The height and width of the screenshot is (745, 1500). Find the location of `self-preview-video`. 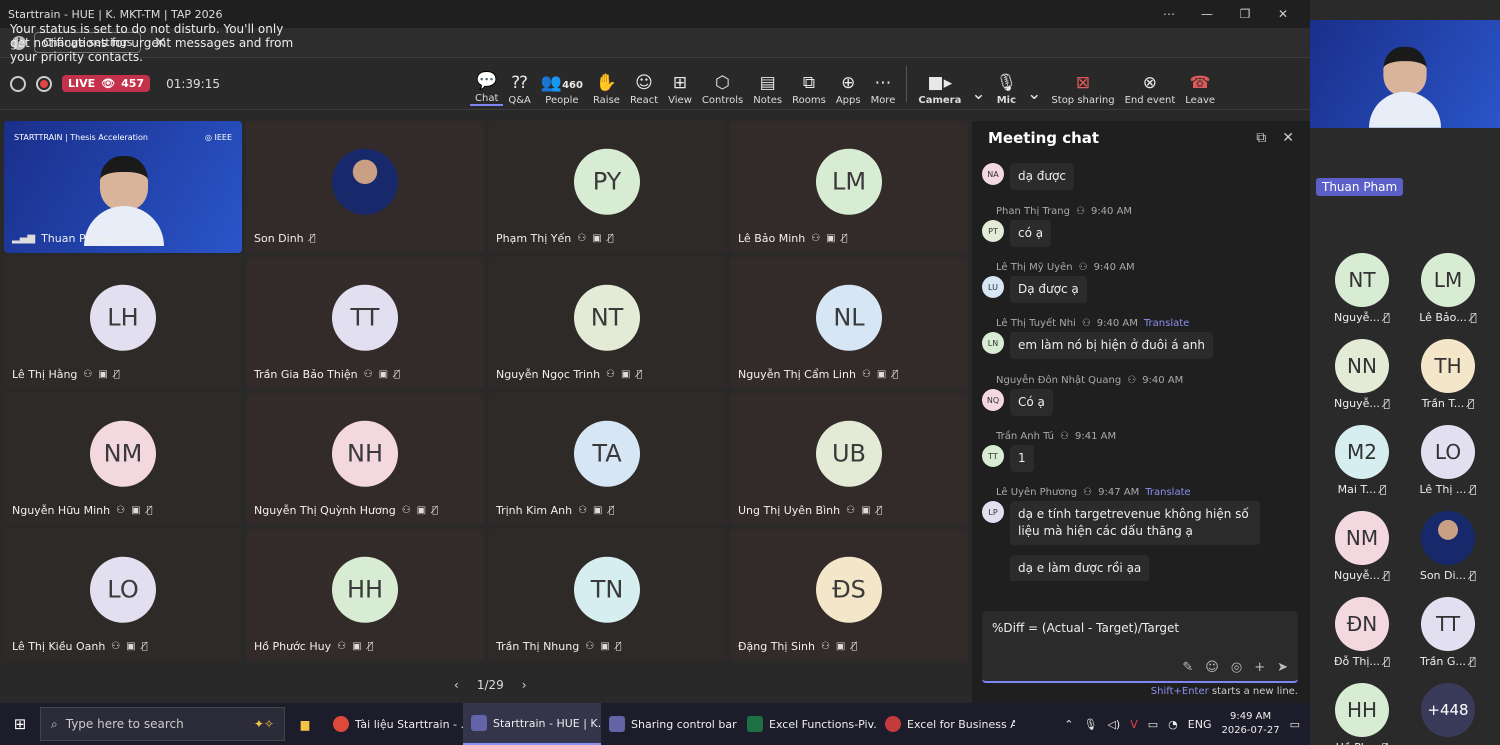

self-preview-video is located at coordinates (1405, 74).